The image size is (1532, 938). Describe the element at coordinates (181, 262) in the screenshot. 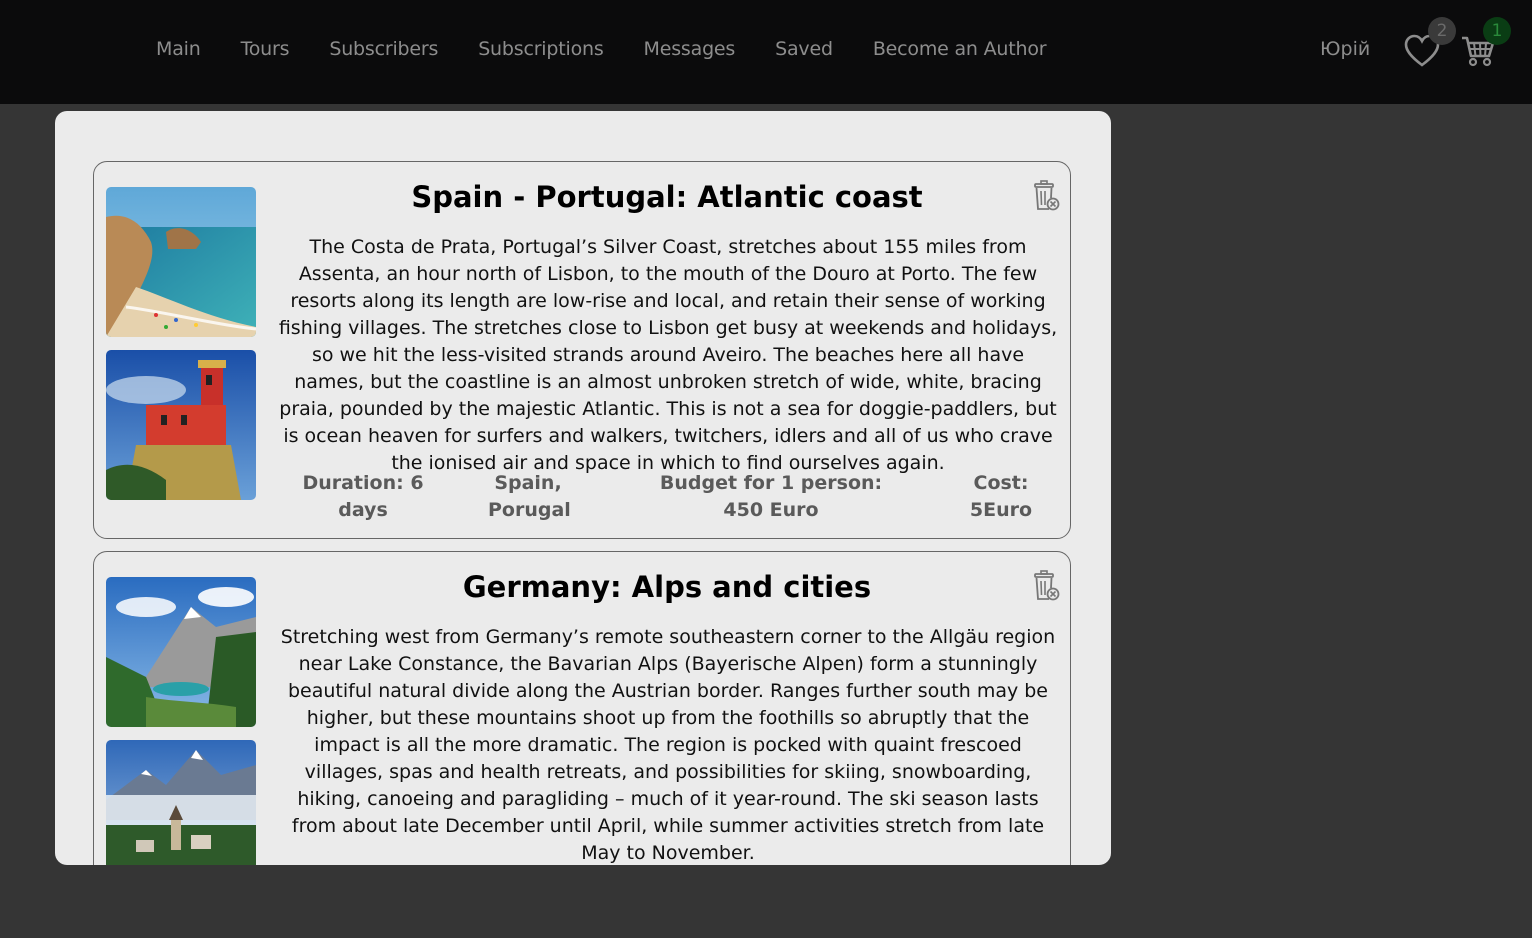

I see `tour-photo-beach` at that location.